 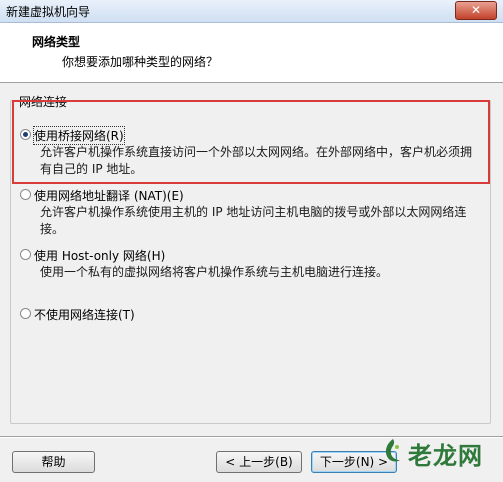 What do you see at coordinates (25, 194) in the screenshot?
I see `radio-nat` at bounding box center [25, 194].